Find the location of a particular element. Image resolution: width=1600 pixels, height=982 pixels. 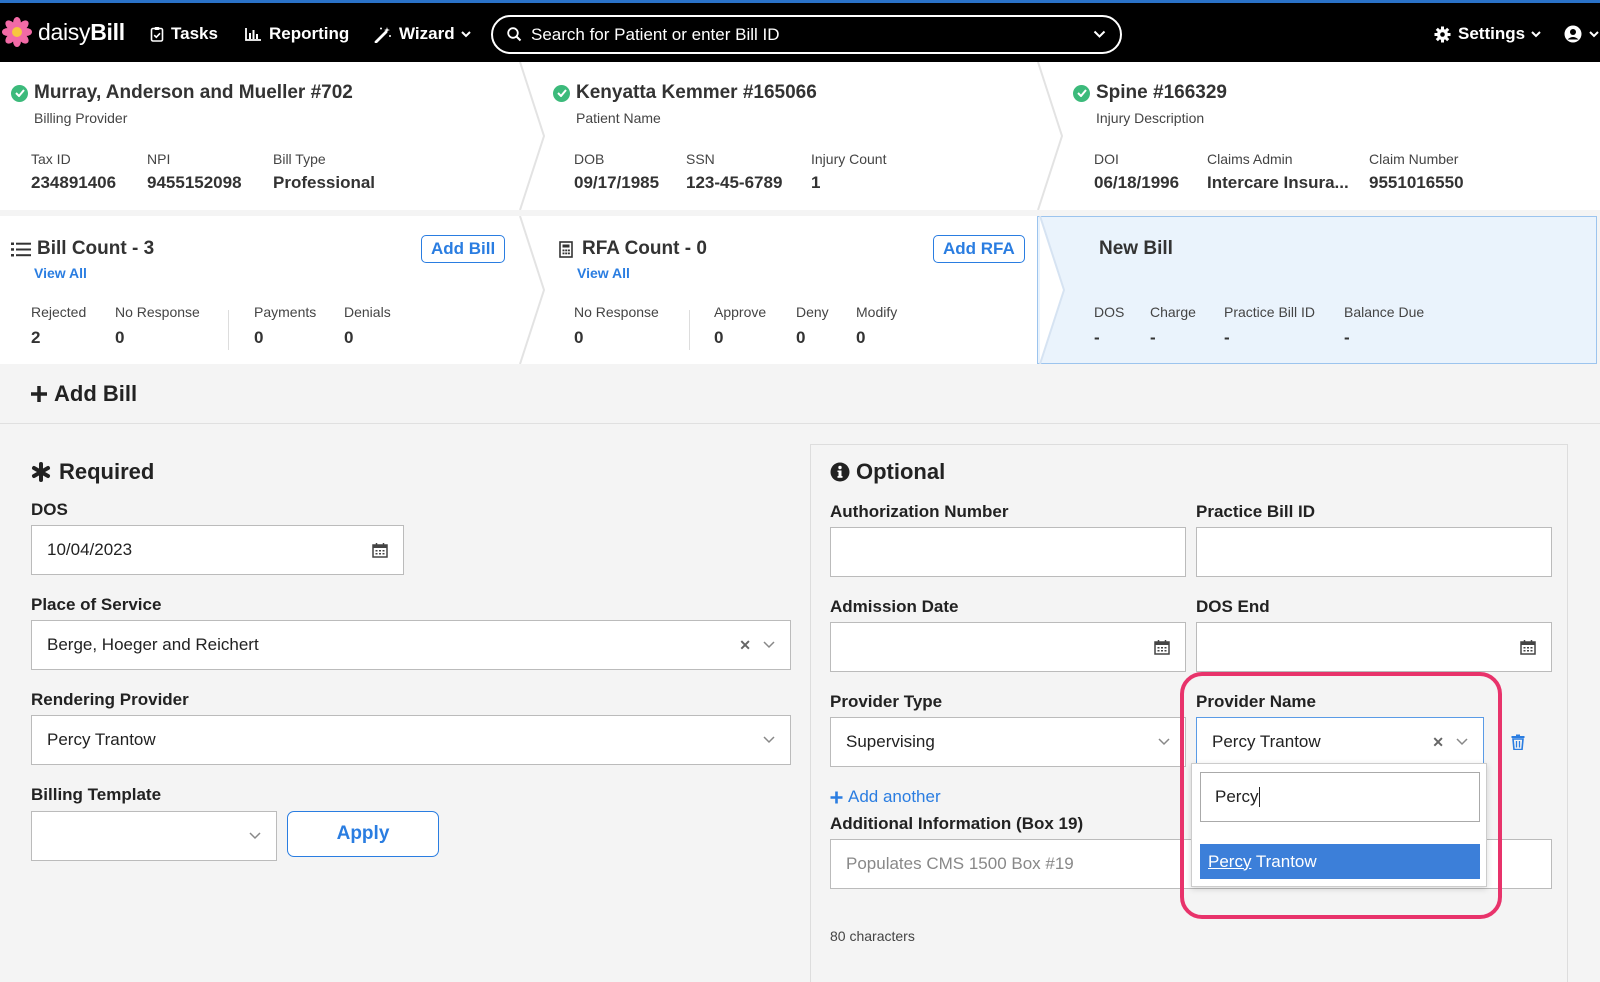

rfa-count-title: RFA Count - 0 is located at coordinates (633, 249).